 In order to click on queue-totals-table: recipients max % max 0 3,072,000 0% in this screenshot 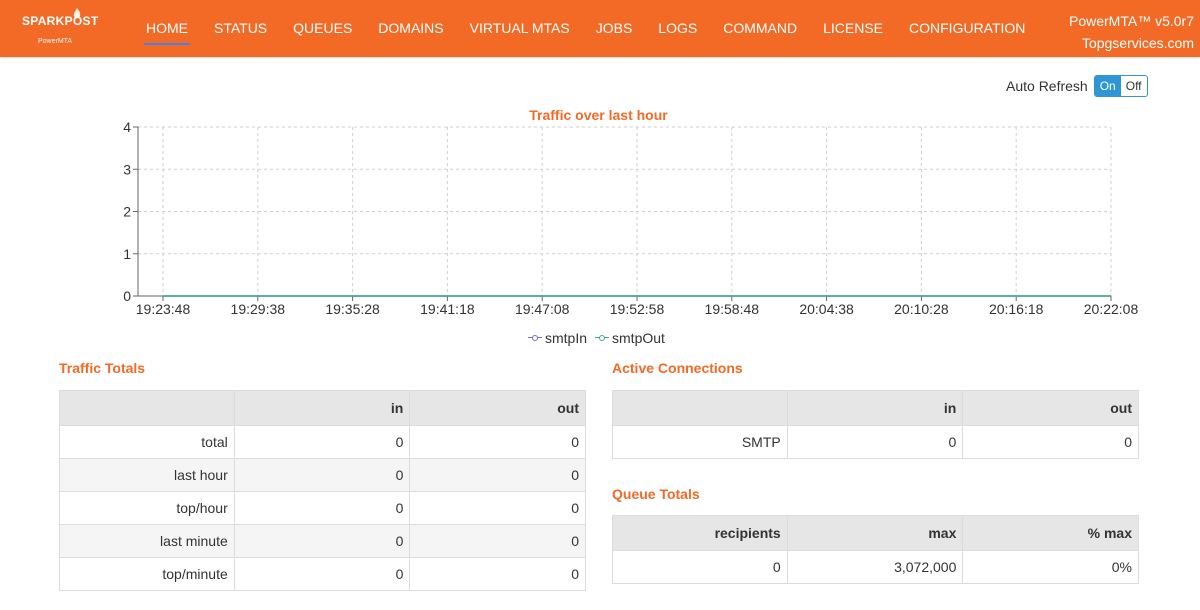, I will do `click(875, 549)`.